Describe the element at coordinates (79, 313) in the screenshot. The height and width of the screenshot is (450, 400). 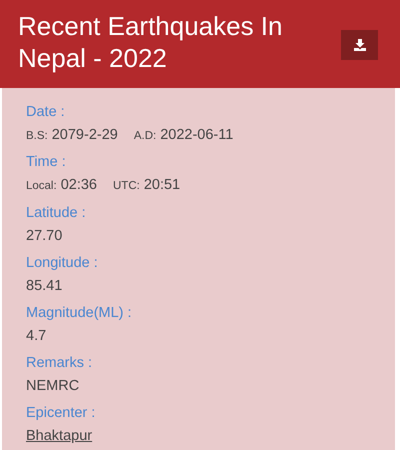
I see `field-label: Magnitude(ML) :` at that location.